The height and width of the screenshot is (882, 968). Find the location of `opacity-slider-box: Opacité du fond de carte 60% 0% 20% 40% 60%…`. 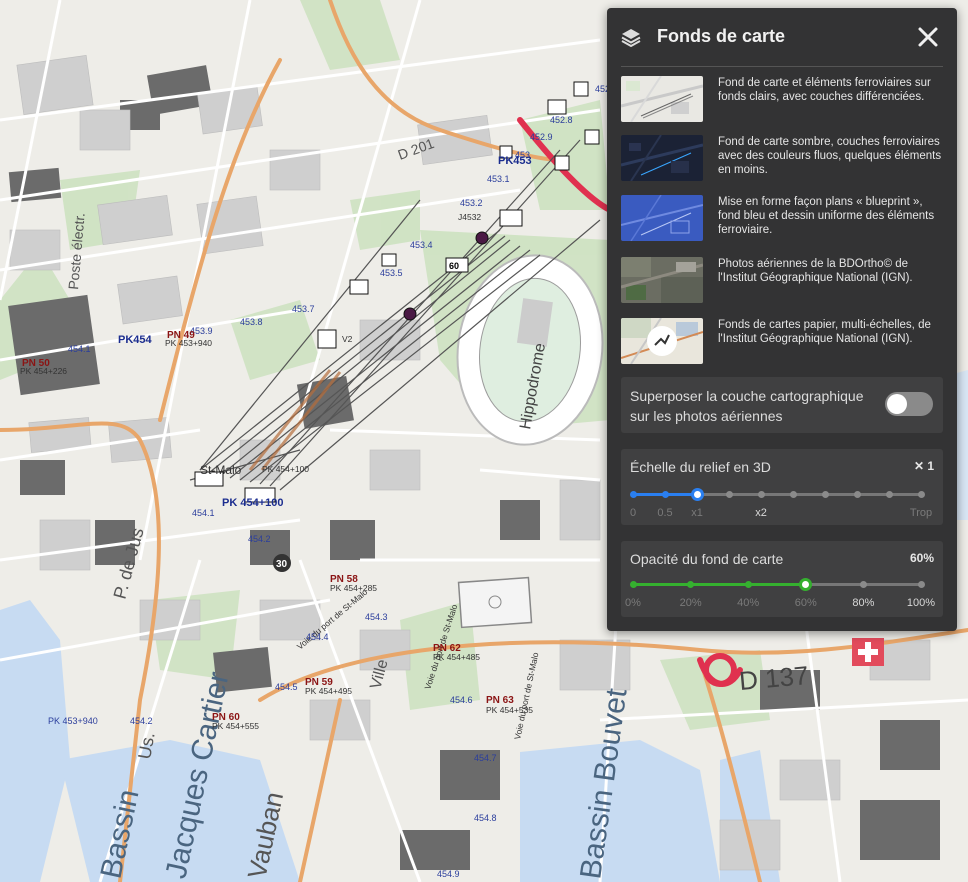

opacity-slider-box: Opacité du fond de carte 60% 0% 20% 40% 60%… is located at coordinates (782, 579).